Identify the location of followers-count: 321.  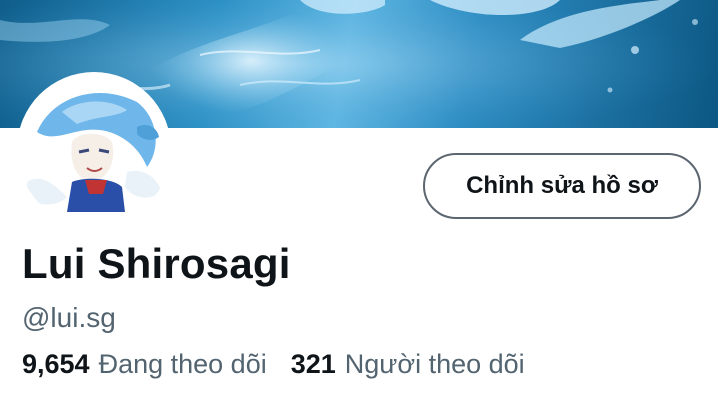
(313, 364).